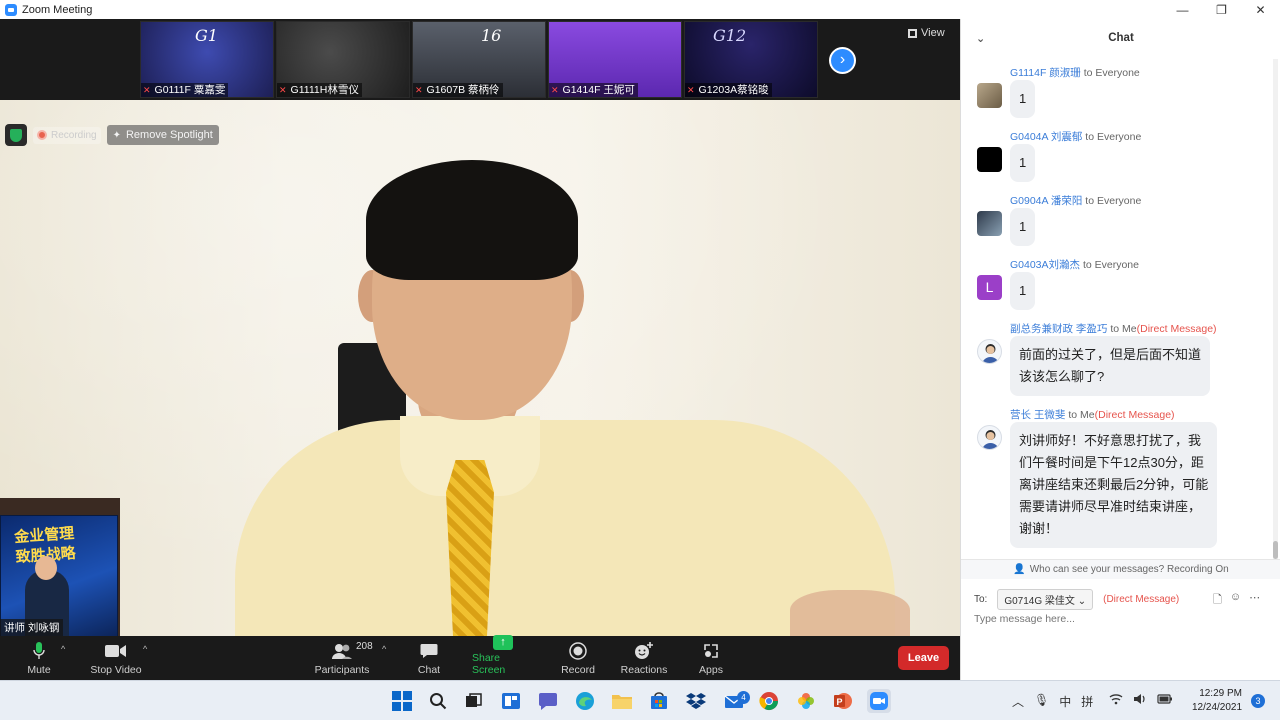 This screenshot has width=1280, height=720. What do you see at coordinates (1110, 366) in the screenshot?
I see `message-bubble: 前面的过关了，但是后面不知道 该该怎么聊了?` at bounding box center [1110, 366].